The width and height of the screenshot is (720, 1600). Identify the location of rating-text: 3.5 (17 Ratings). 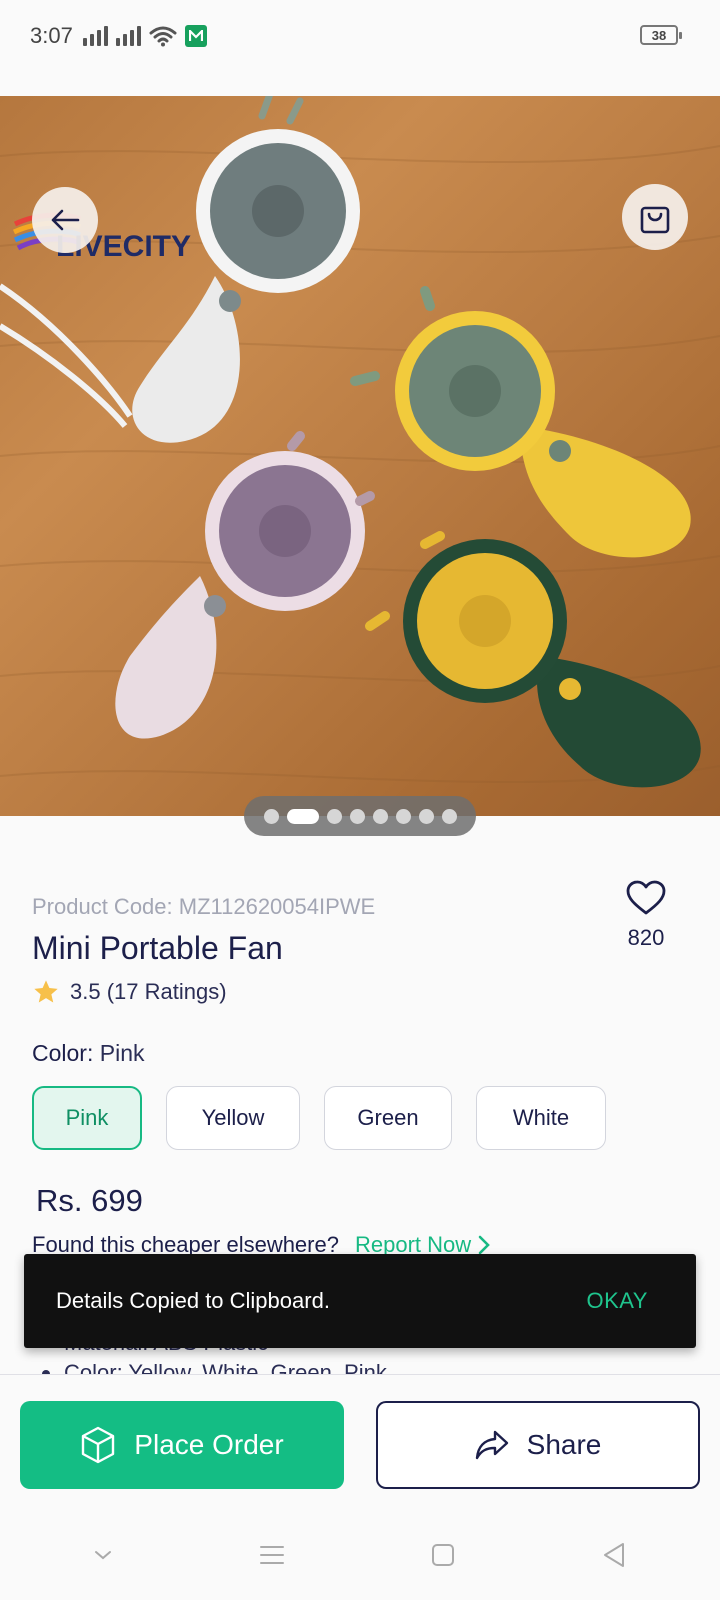
(148, 991).